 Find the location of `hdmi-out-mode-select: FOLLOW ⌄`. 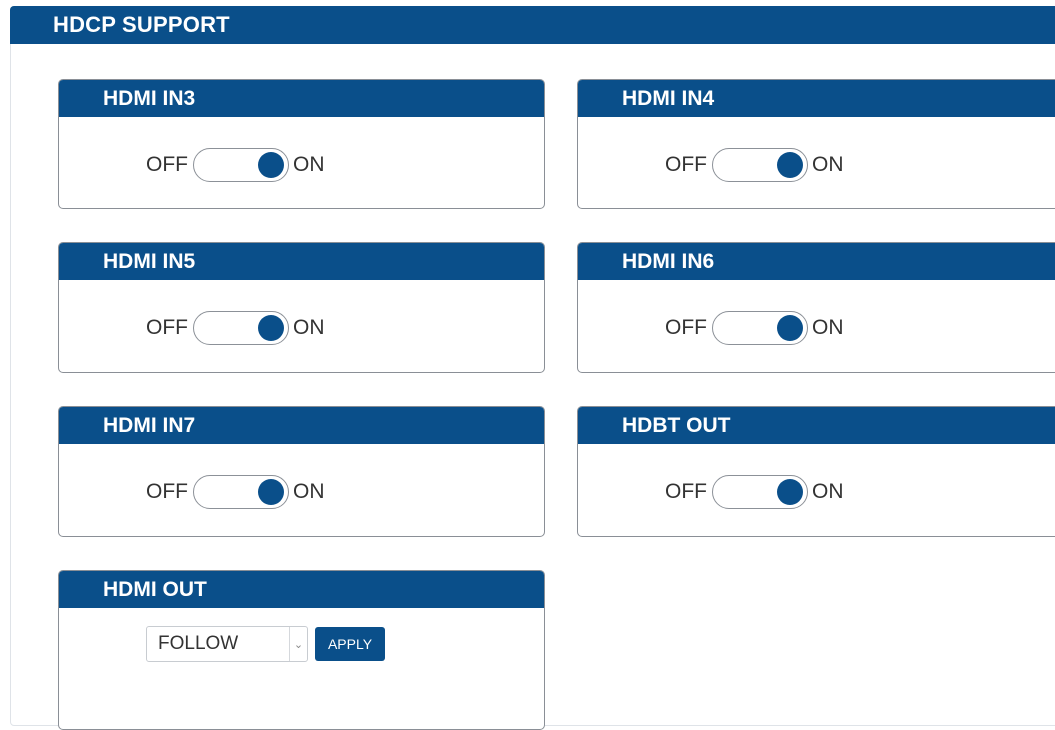

hdmi-out-mode-select: FOLLOW ⌄ is located at coordinates (227, 644).